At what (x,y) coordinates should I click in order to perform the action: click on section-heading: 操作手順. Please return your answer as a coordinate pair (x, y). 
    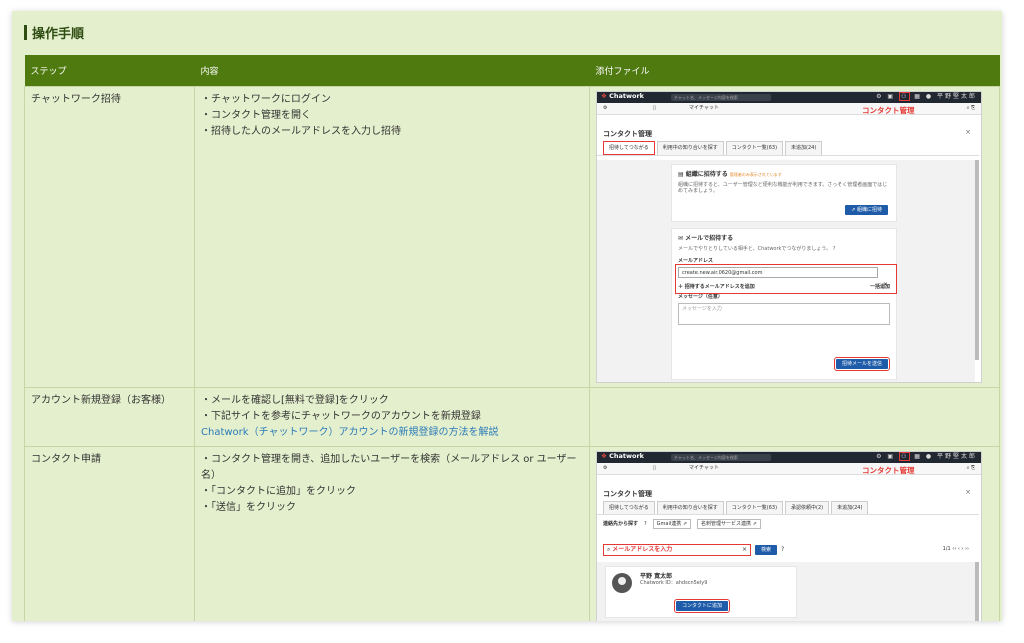
    Looking at the image, I should click on (54, 32).